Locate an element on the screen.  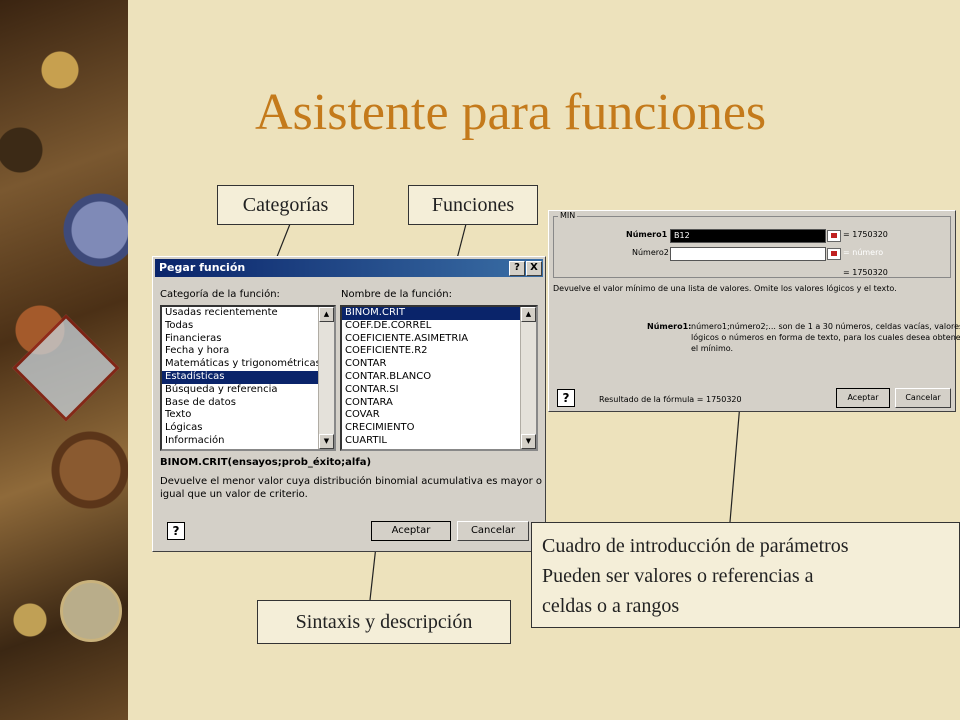
close-button: X is located at coordinates (534, 268).